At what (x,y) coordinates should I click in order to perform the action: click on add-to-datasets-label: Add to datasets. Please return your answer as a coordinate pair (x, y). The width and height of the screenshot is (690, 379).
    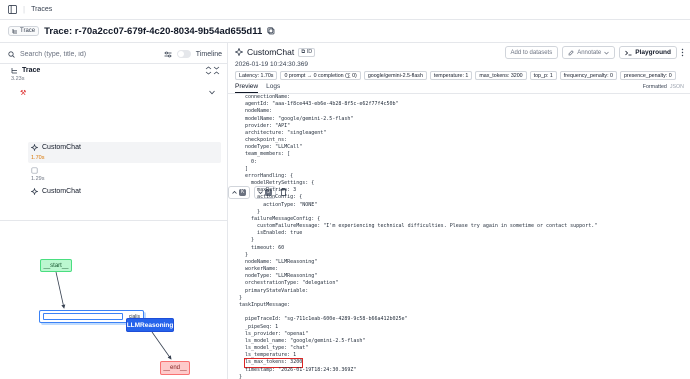
    Looking at the image, I should click on (531, 52).